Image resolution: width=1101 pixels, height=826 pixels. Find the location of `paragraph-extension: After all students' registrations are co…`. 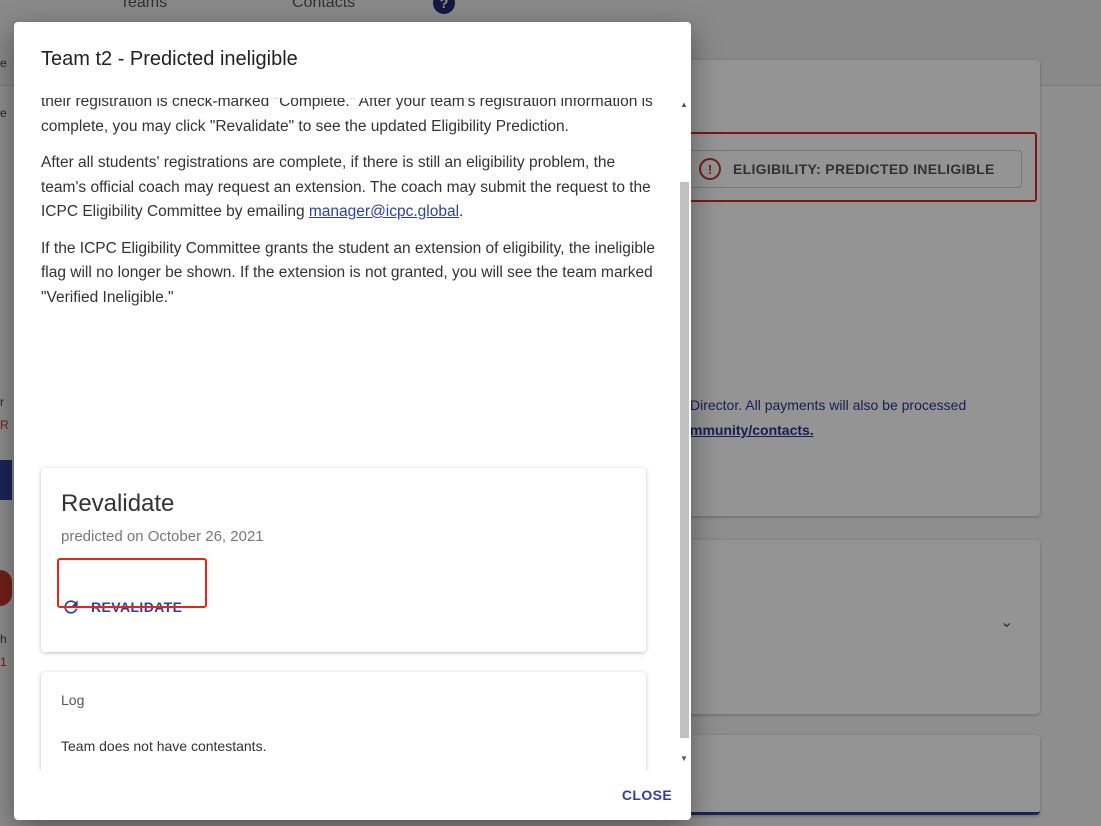

paragraph-extension: After all students' registrations are co… is located at coordinates (351, 188).